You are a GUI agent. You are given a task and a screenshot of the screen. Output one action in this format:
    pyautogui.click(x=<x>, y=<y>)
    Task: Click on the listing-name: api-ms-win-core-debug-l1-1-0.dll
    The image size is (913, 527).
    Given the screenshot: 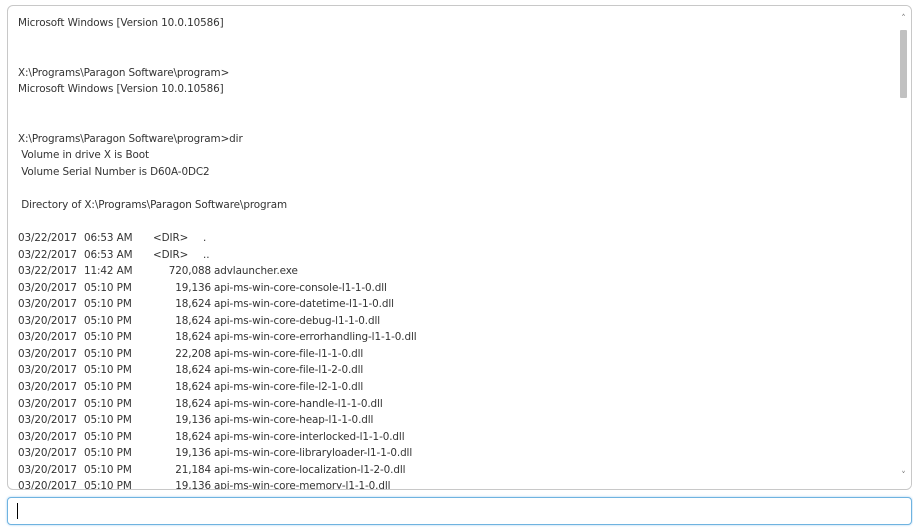 What is the action you would take?
    pyautogui.click(x=297, y=320)
    